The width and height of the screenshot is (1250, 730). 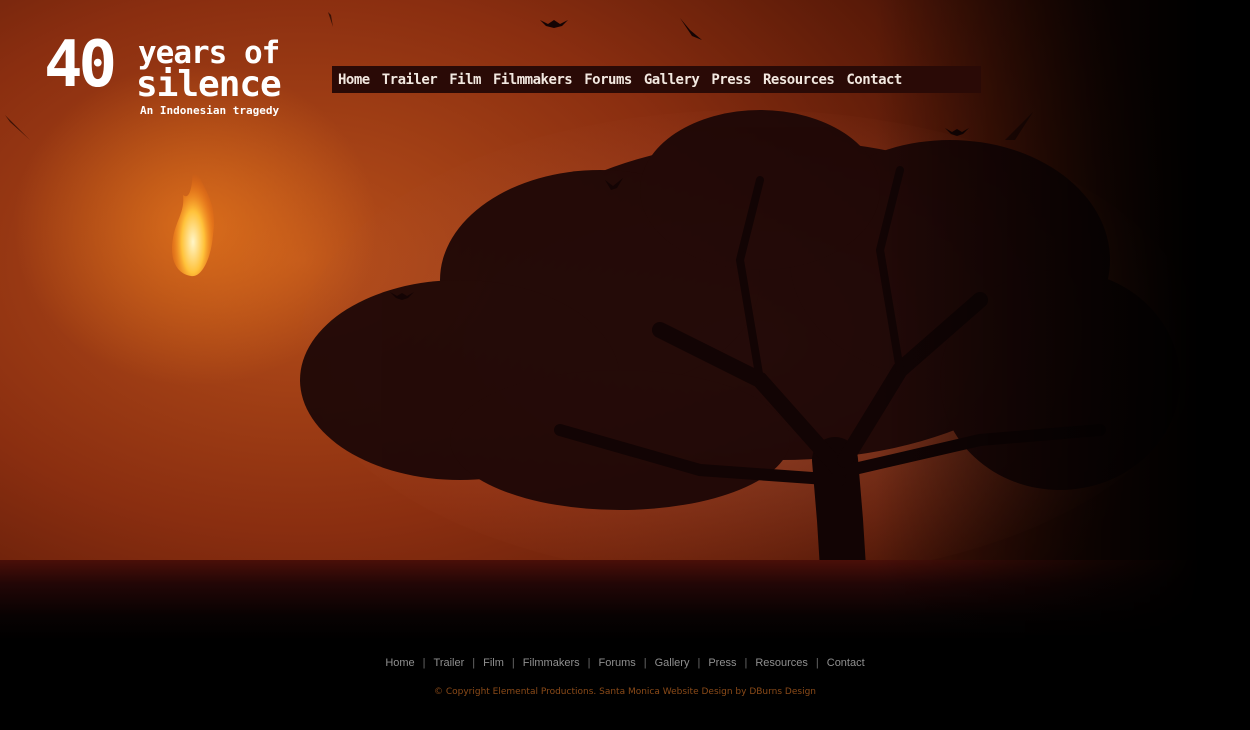 What do you see at coordinates (616, 663) in the screenshot?
I see `footer-link-forums: Forums` at bounding box center [616, 663].